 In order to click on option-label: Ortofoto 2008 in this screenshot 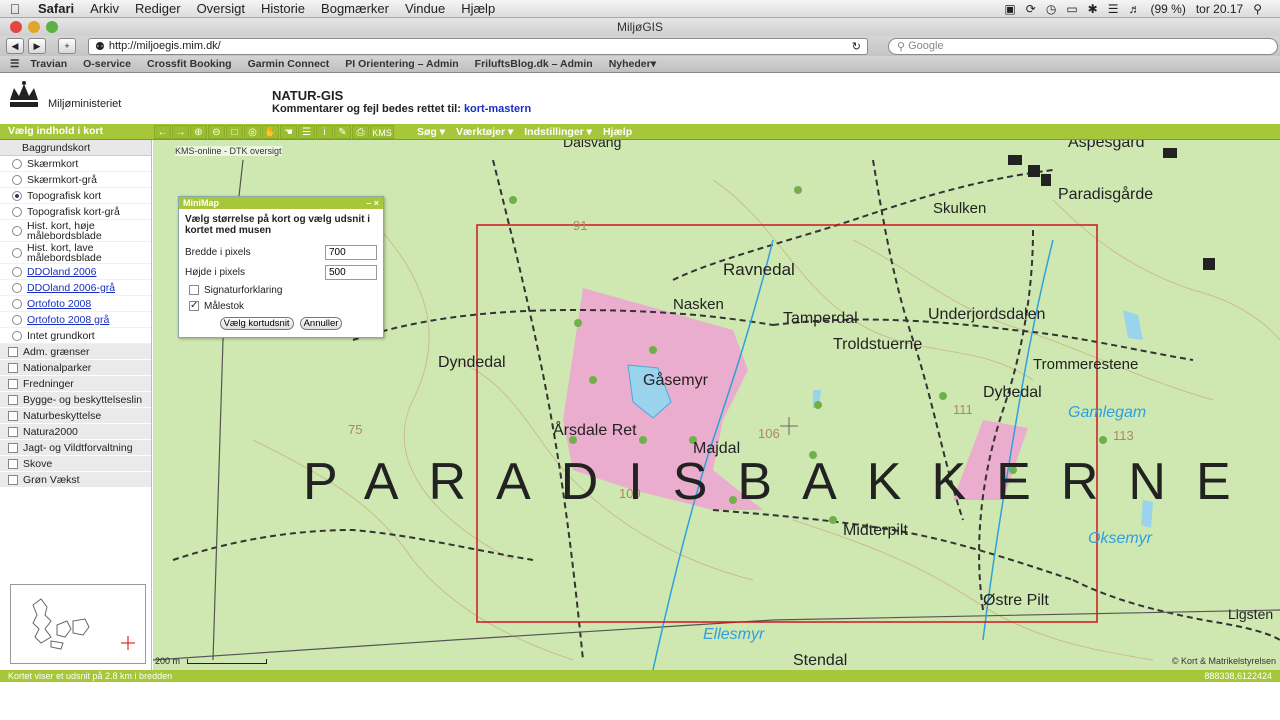, I will do `click(59, 304)`.